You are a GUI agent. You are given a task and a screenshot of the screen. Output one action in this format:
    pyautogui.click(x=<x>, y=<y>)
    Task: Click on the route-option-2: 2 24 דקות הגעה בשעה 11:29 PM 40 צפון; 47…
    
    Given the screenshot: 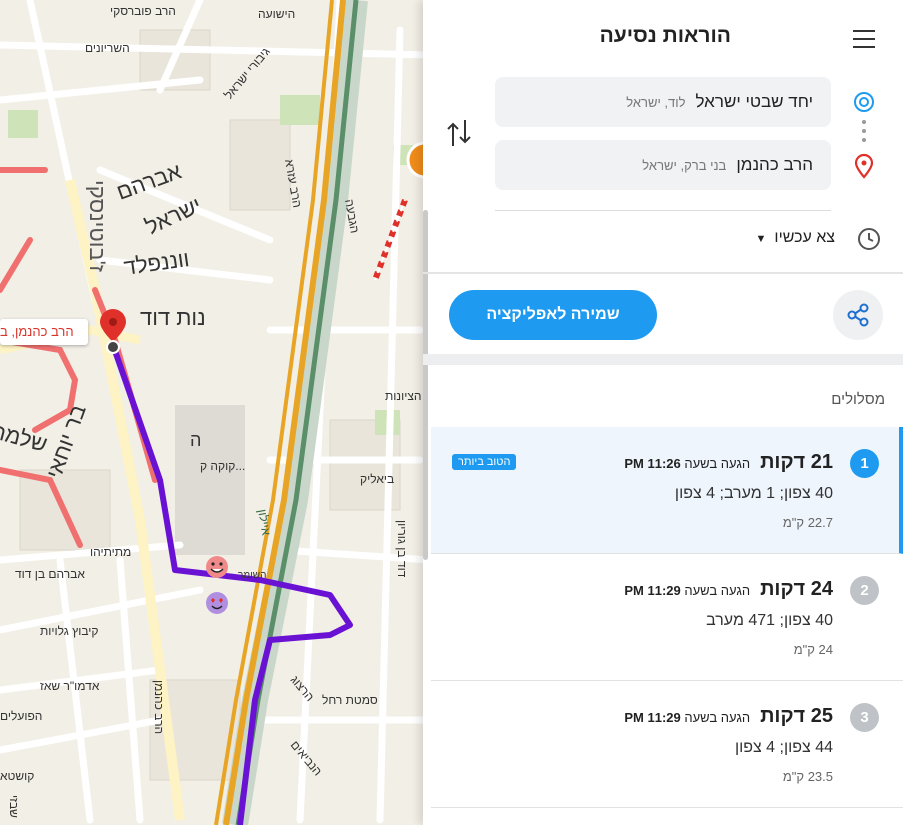 What is the action you would take?
    pyautogui.click(x=667, y=617)
    